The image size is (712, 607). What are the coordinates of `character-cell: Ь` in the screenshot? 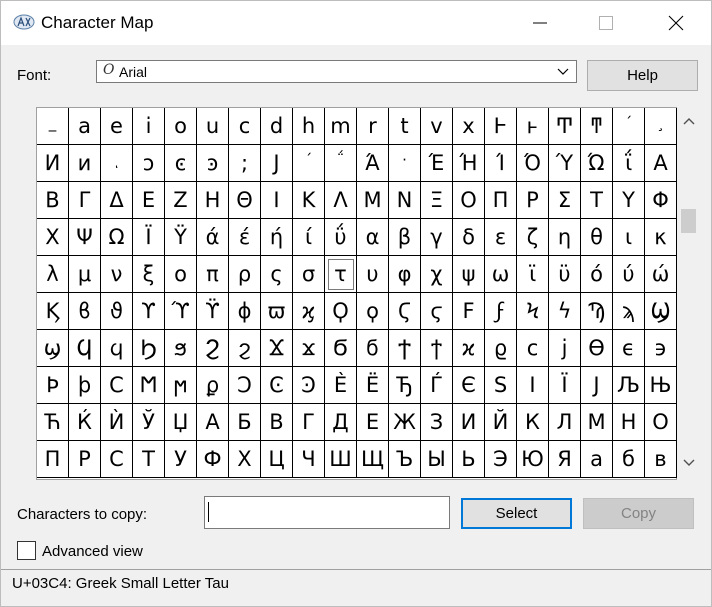 It's located at (469, 459).